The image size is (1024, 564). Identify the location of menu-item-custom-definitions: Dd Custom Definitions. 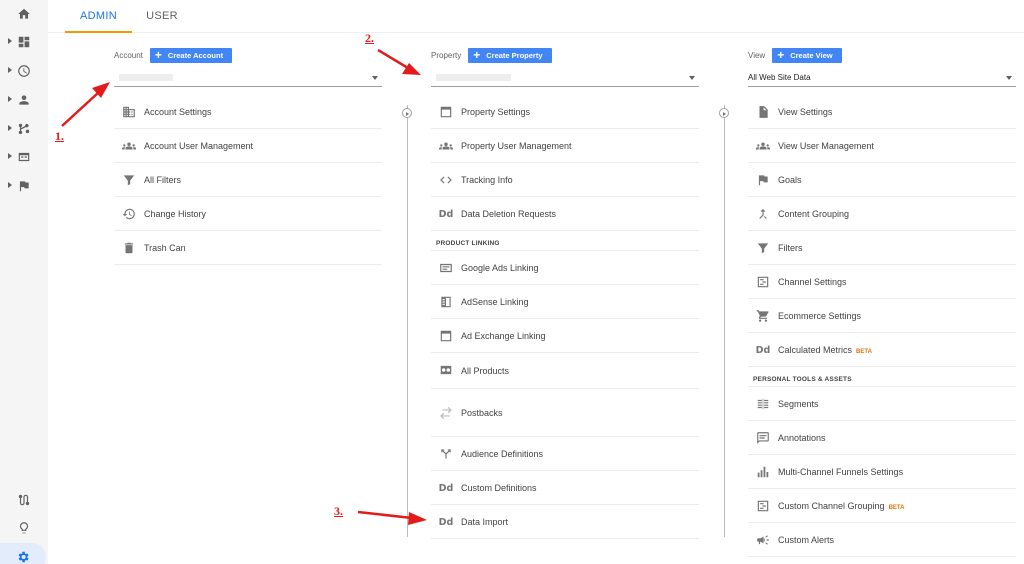
(565, 488).